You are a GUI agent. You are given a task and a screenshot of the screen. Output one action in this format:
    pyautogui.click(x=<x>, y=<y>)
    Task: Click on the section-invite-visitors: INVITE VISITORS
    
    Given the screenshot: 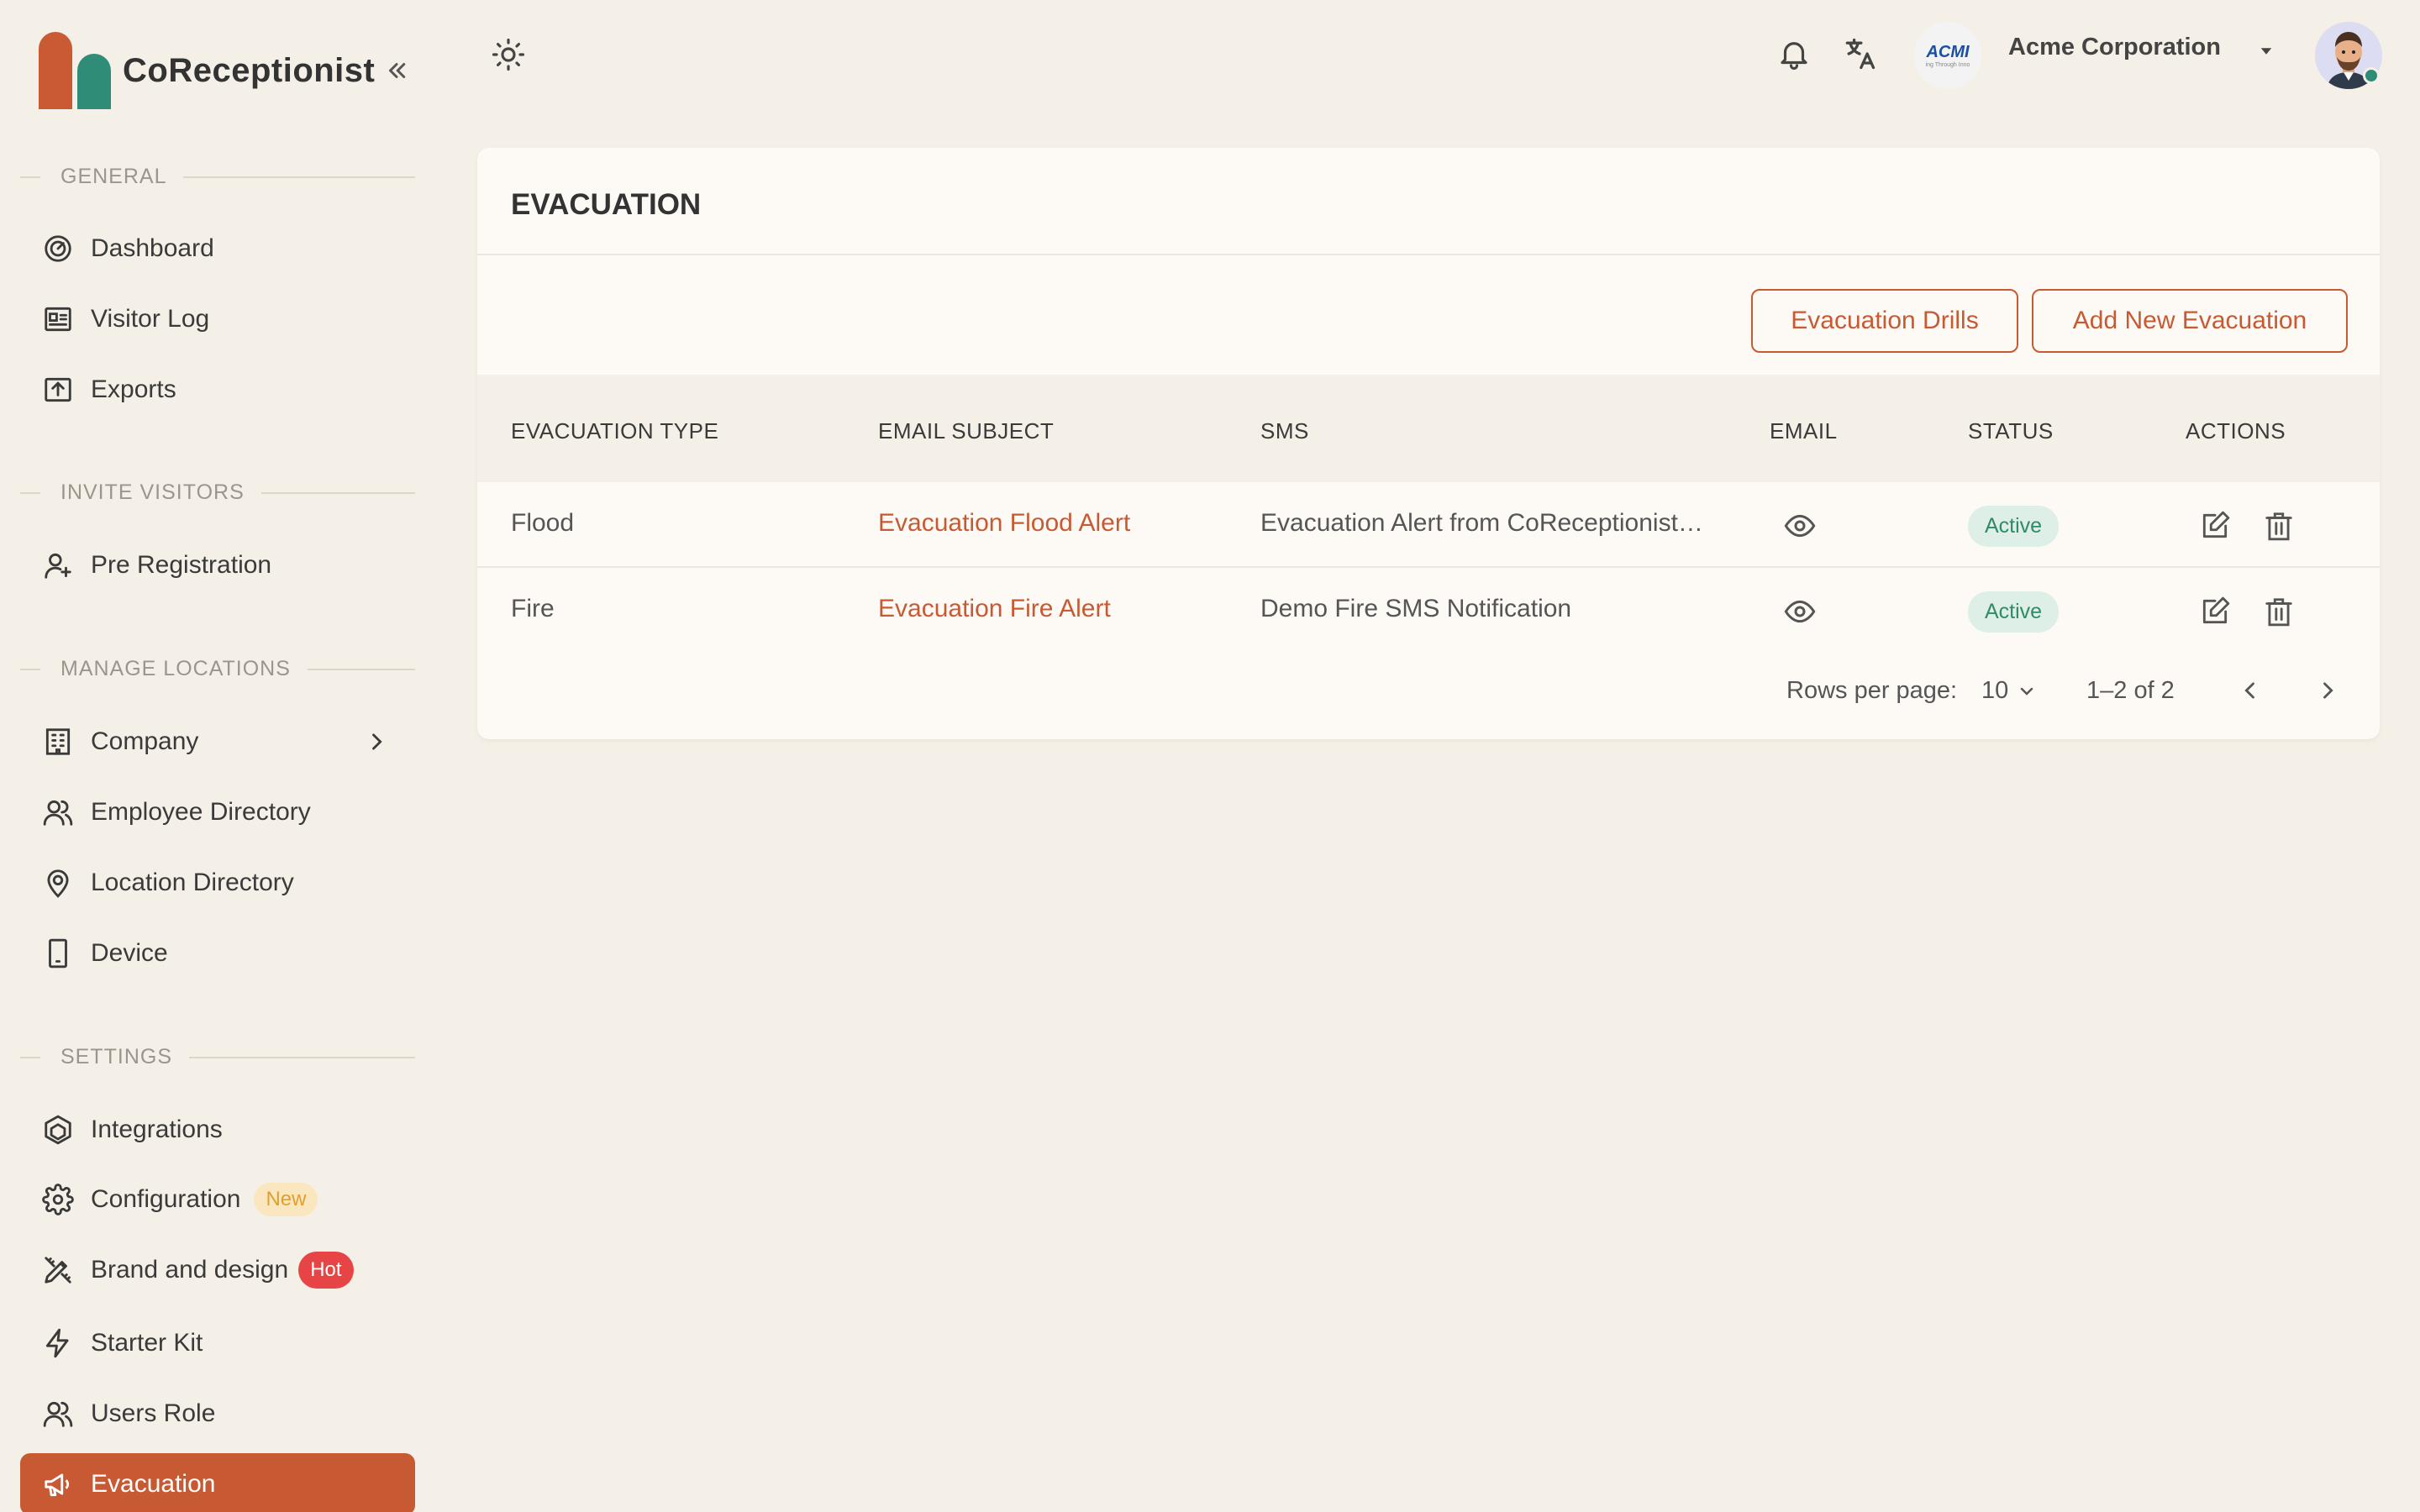 What is the action you would take?
    pyautogui.click(x=218, y=492)
    